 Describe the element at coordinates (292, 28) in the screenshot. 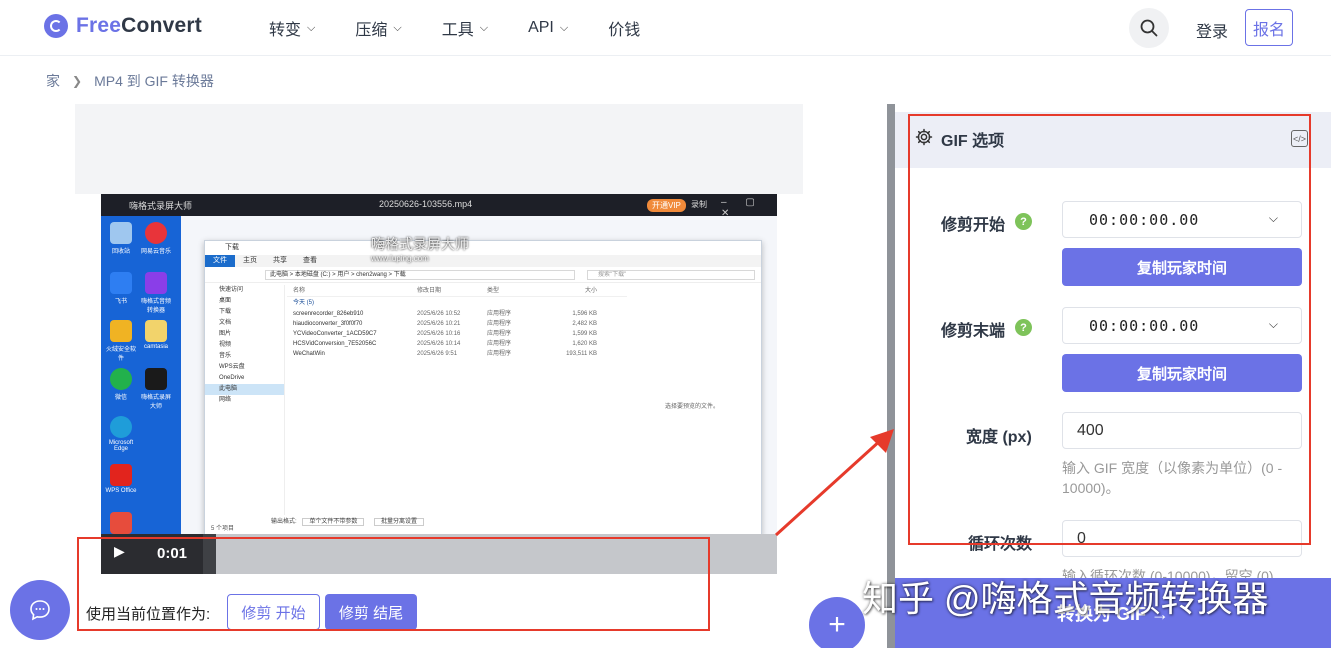

I see `nav-item-convert: 转变 ⌵` at that location.